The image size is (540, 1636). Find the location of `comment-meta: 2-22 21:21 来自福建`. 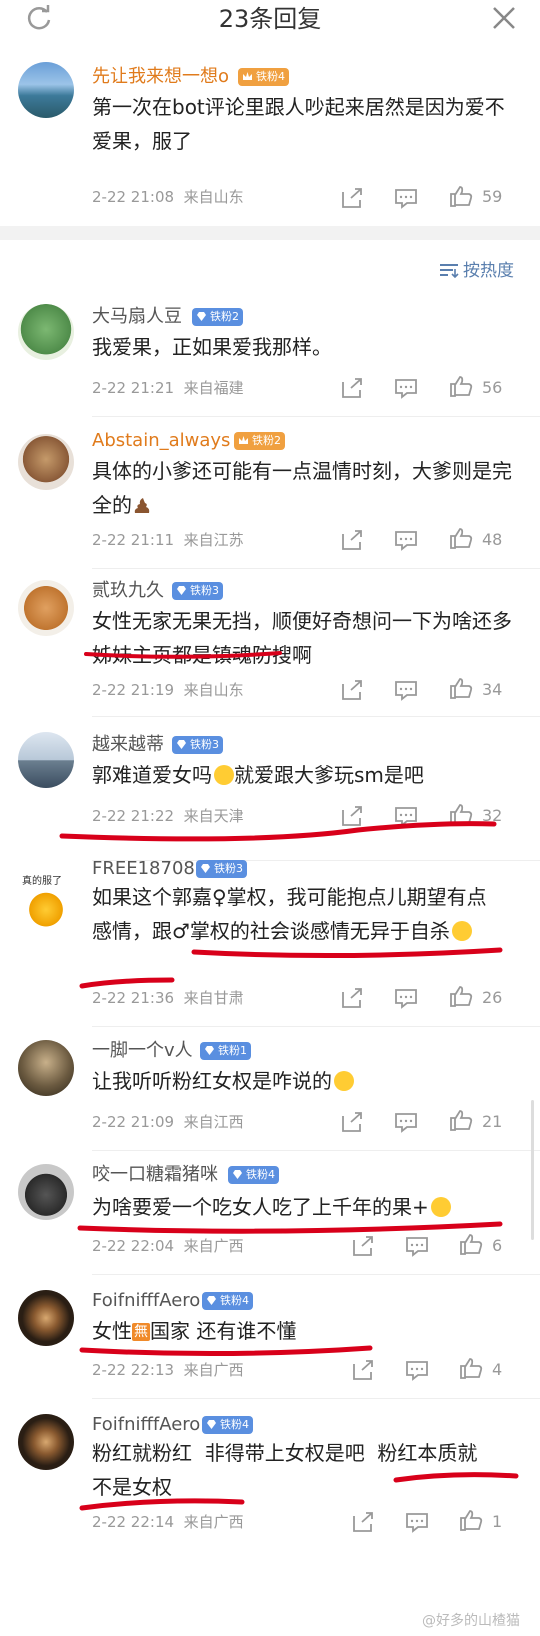

comment-meta: 2-22 21:21 来自福建 is located at coordinates (168, 388).